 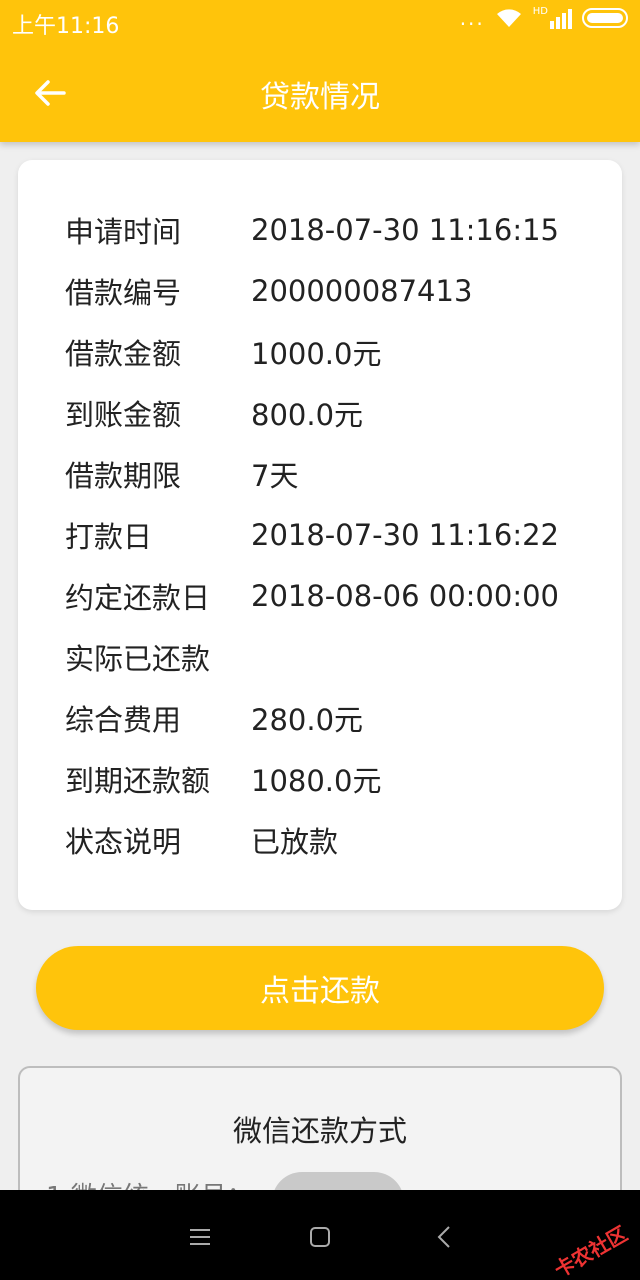 What do you see at coordinates (362, 291) in the screenshot?
I see `info-value: 200000087413` at bounding box center [362, 291].